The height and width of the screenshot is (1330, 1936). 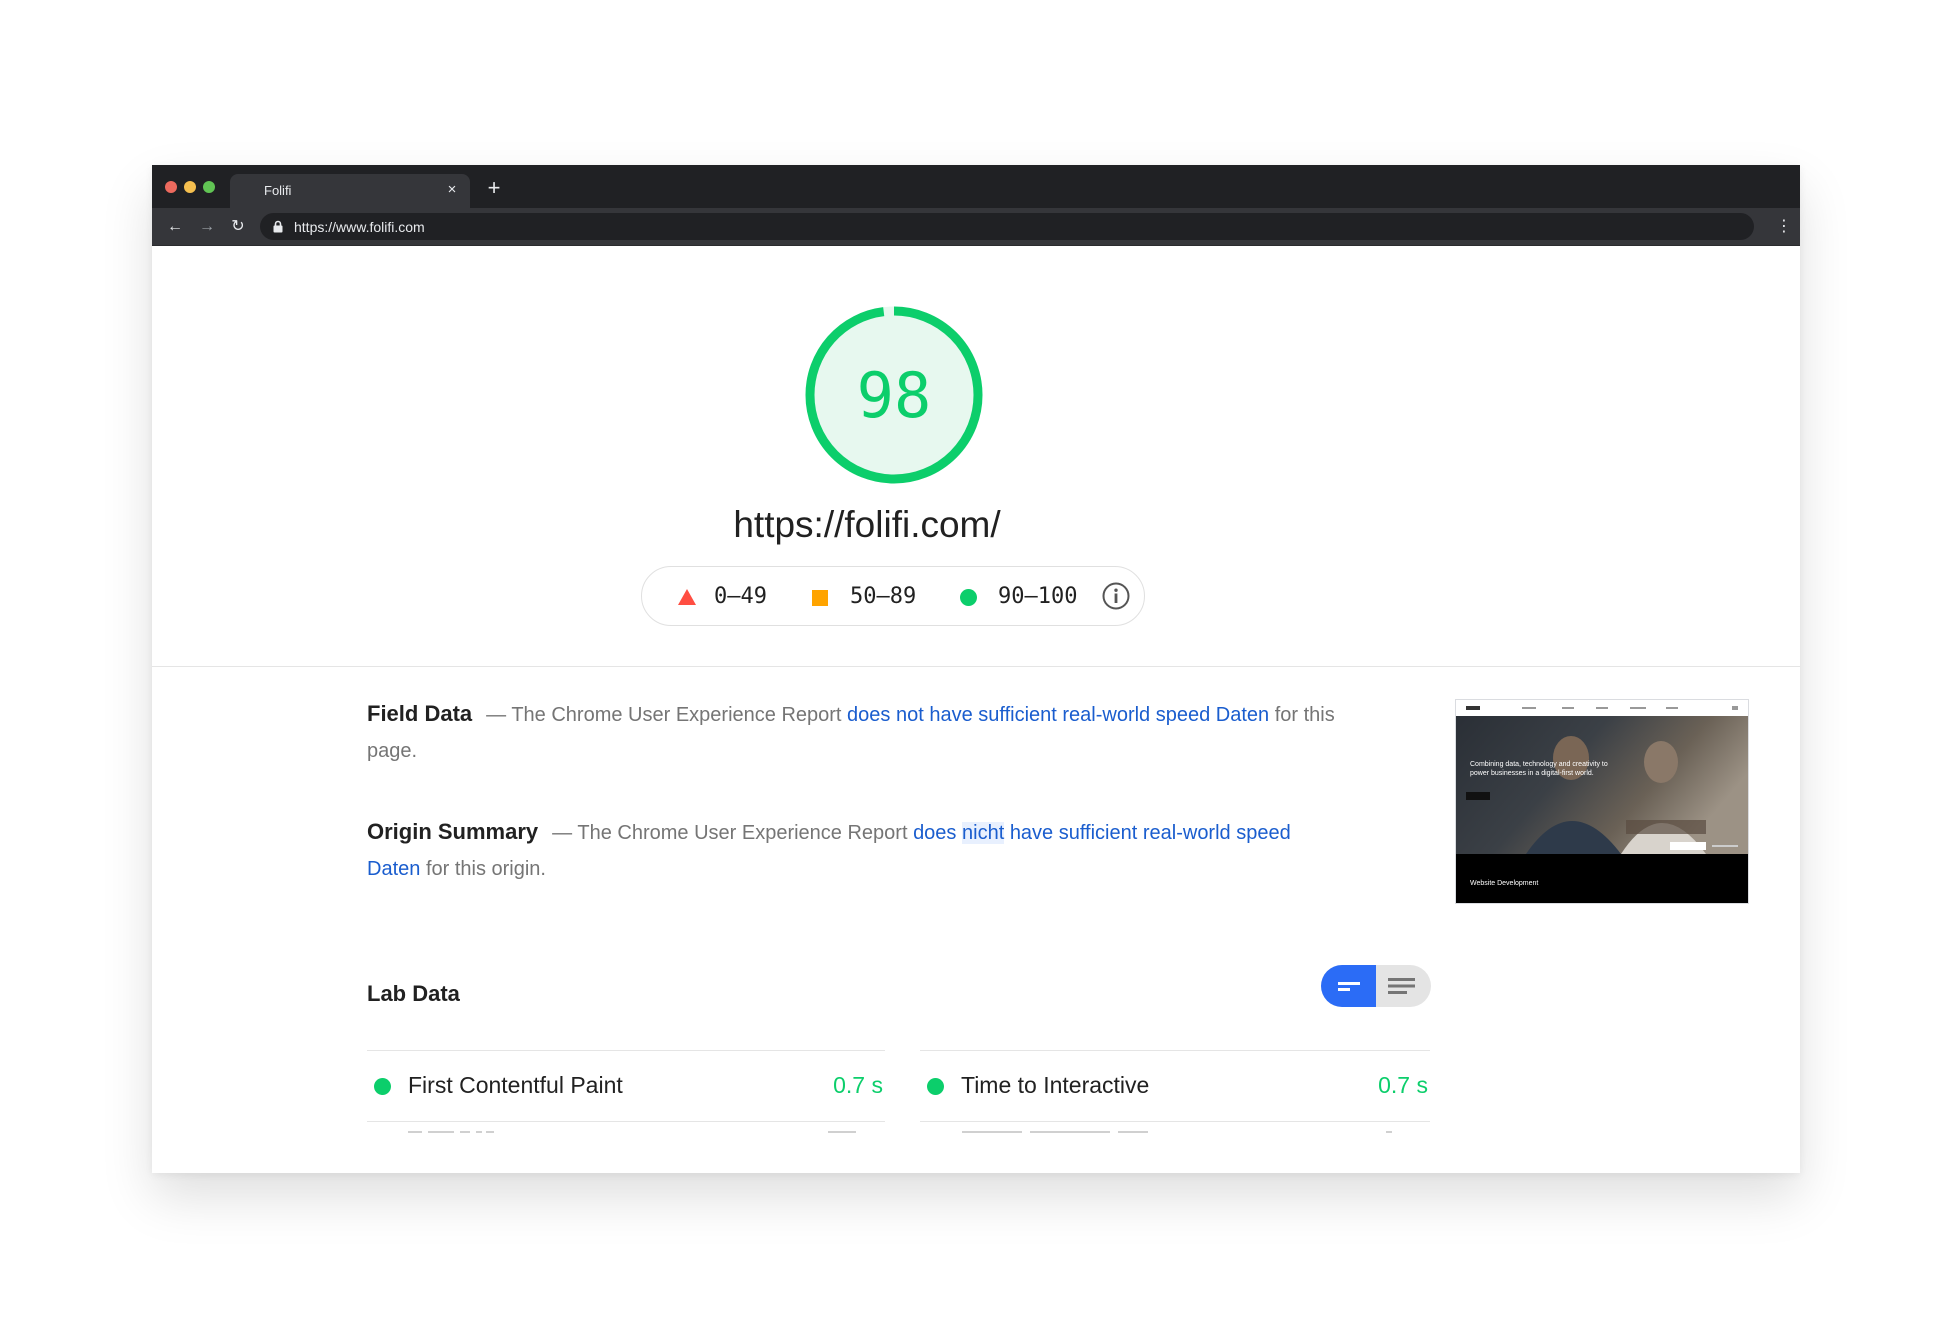 I want to click on expanded-view-icon, so click(x=1401, y=986).